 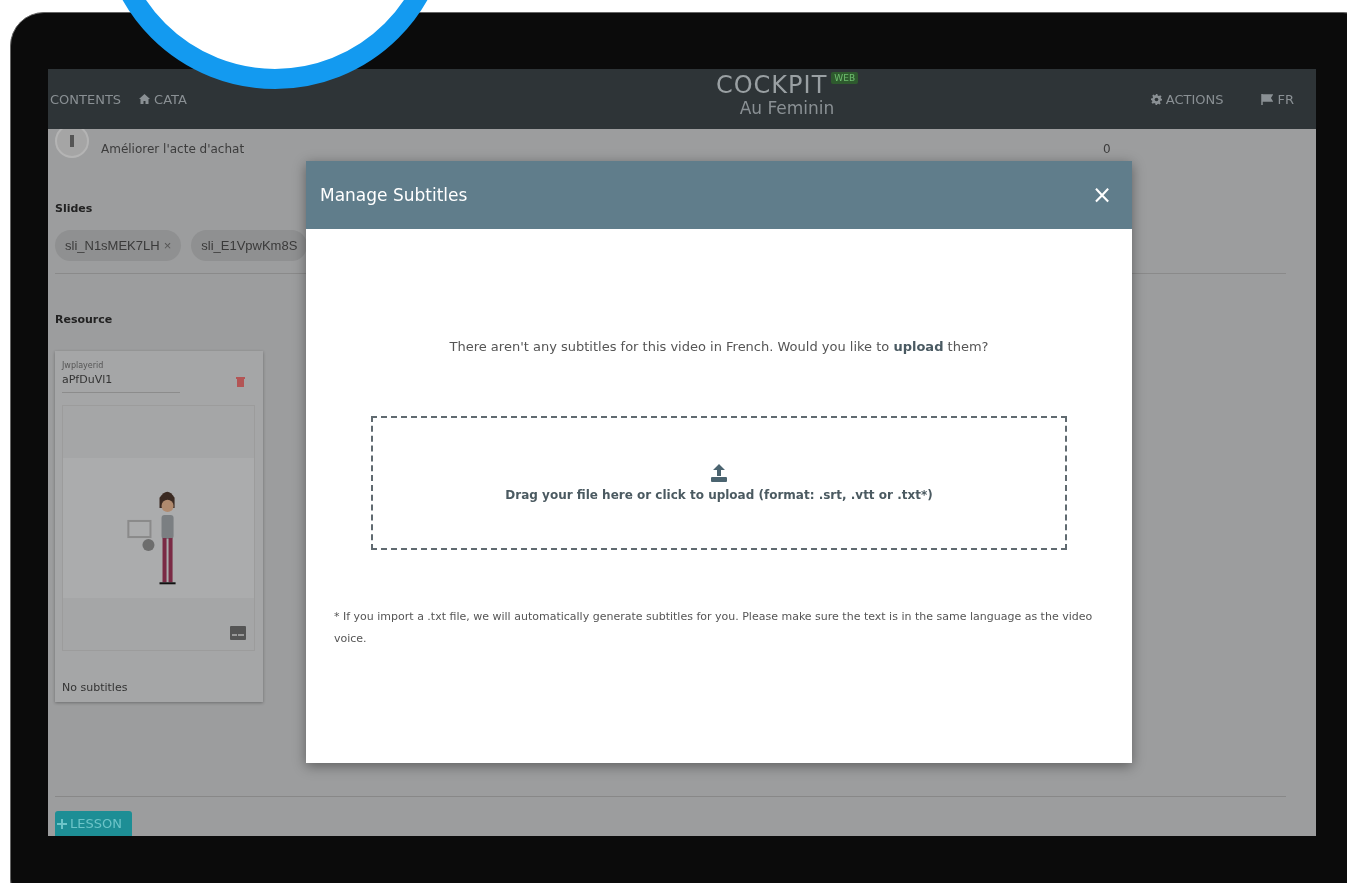 What do you see at coordinates (1277, 99) in the screenshot?
I see `nav-link: FR` at bounding box center [1277, 99].